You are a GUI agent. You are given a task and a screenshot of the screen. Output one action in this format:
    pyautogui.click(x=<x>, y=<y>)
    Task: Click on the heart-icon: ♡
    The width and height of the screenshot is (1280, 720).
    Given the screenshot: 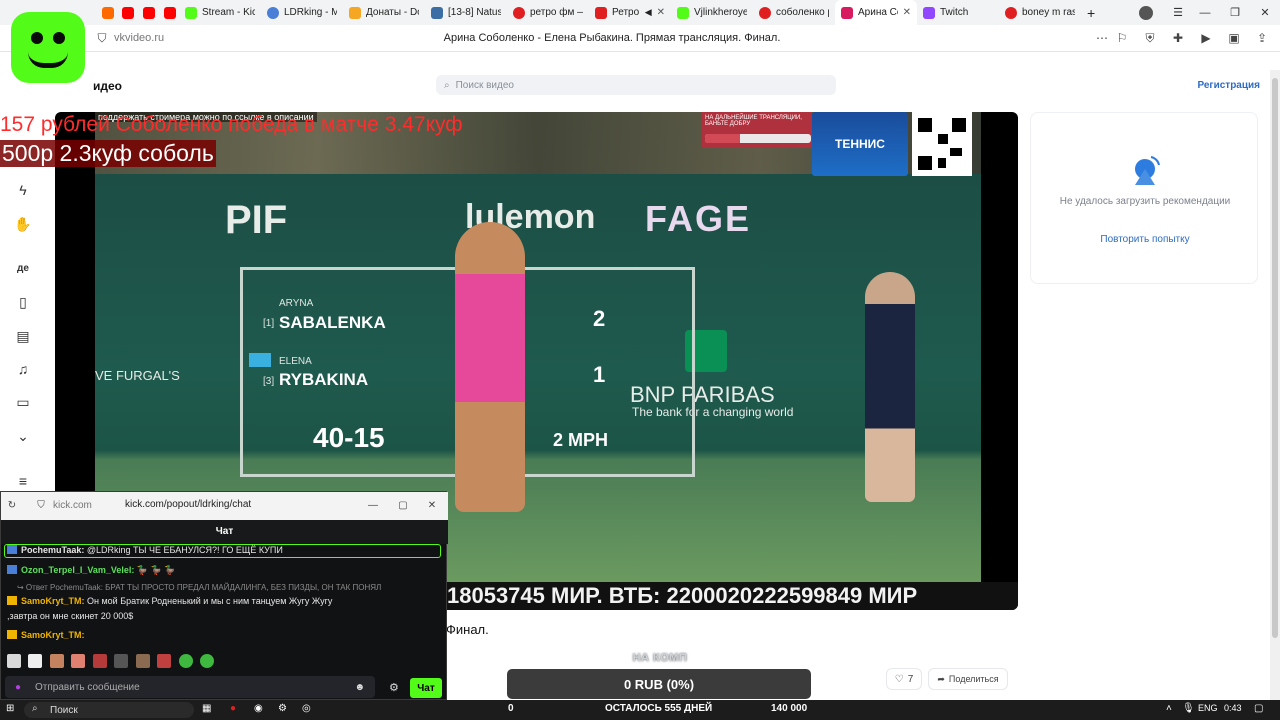 What is the action you would take?
    pyautogui.click(x=899, y=679)
    